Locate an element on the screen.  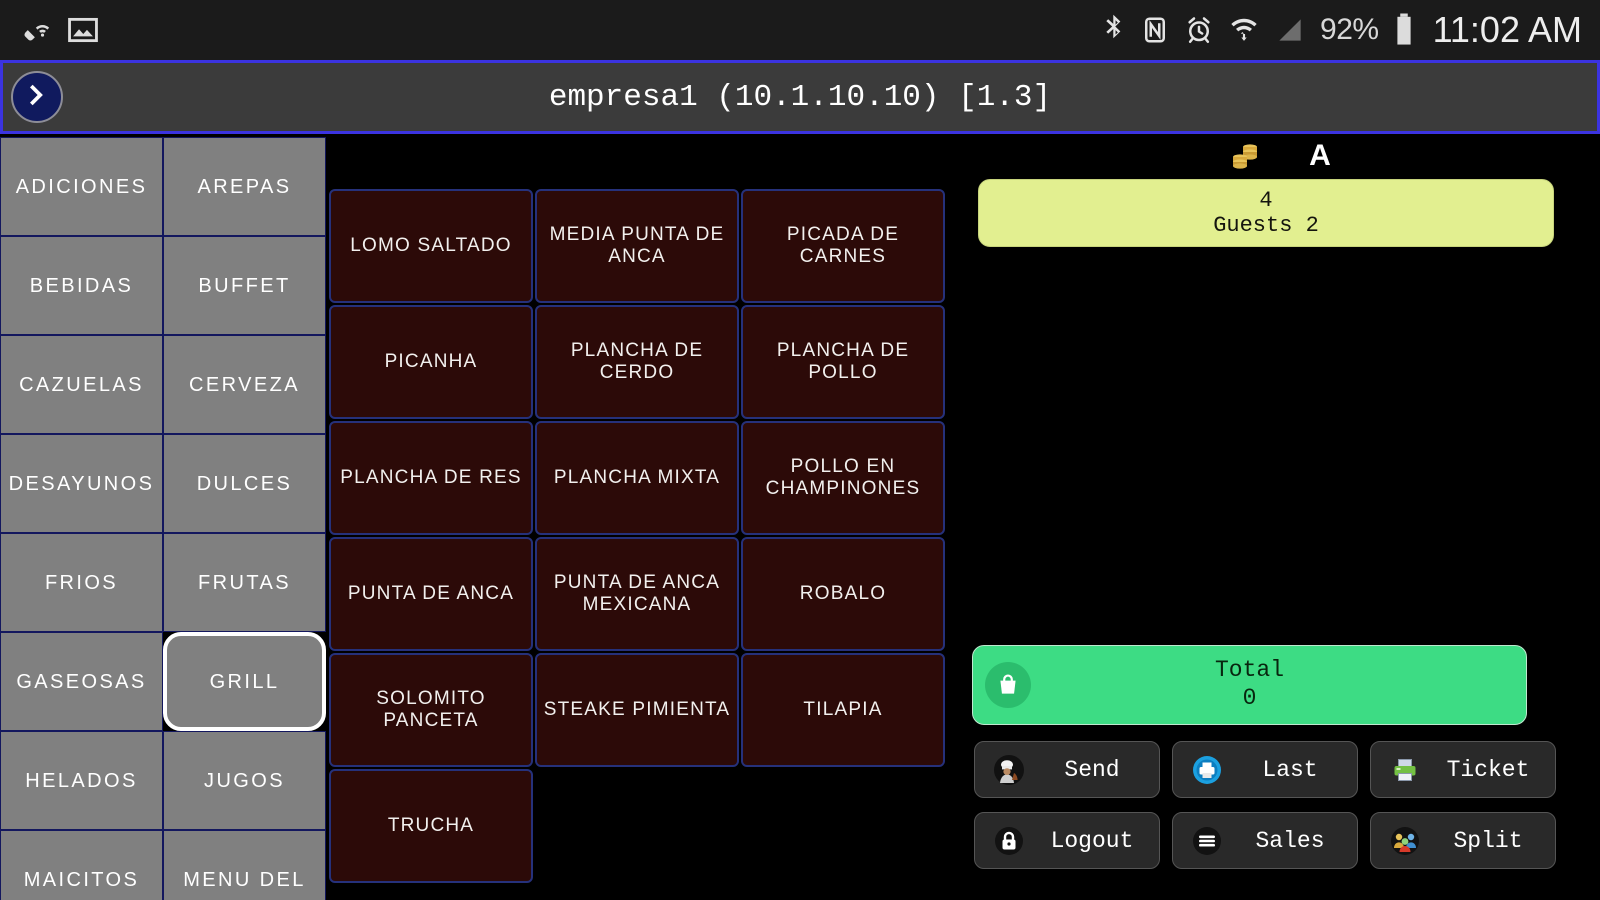
category-button-bebidas: BEBIDAS is located at coordinates (81, 285).